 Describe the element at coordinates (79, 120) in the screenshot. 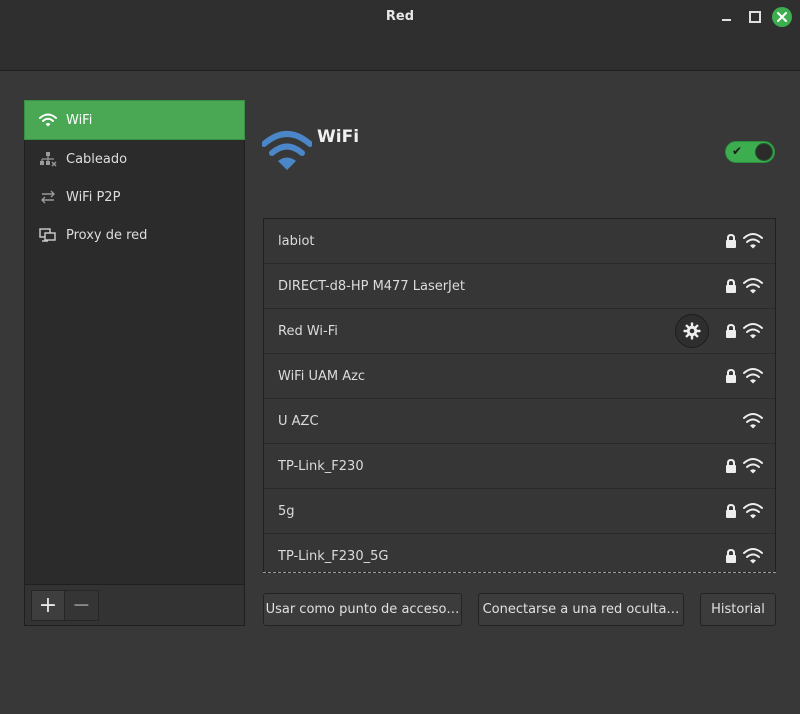

I see `sidebar-item-label: WiFi` at that location.